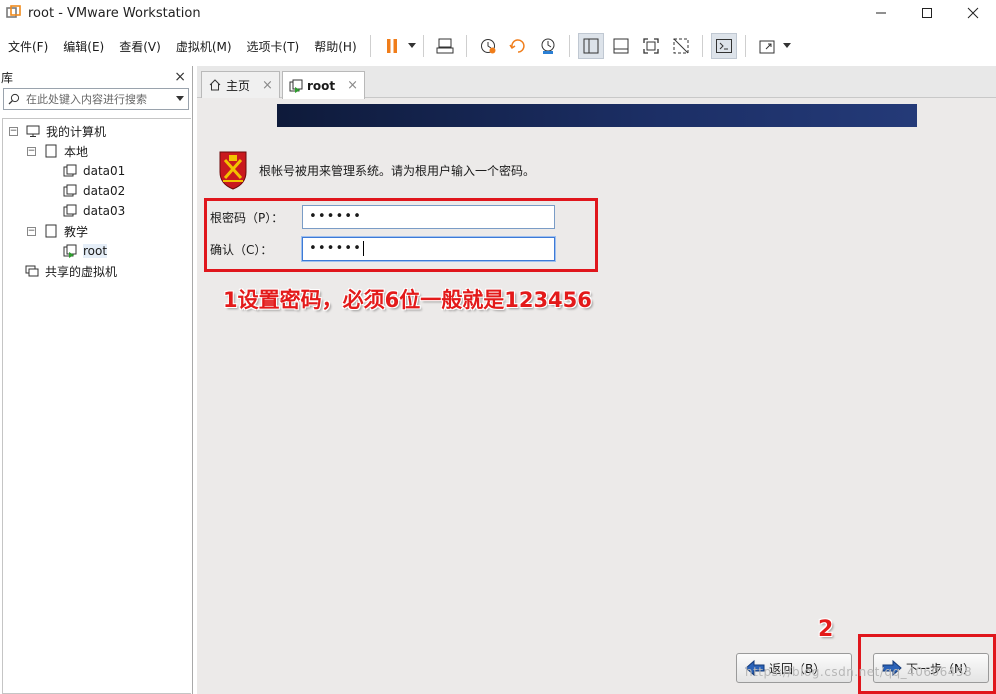  Describe the element at coordinates (498, 13) in the screenshot. I see `title-bar: root - VMware Workstation` at that location.